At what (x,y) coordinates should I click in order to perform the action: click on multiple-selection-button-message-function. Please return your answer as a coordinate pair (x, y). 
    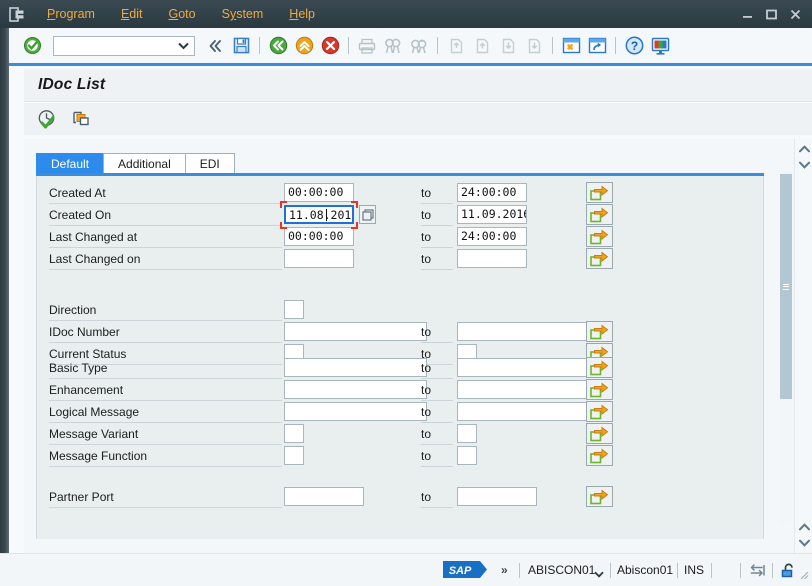
    Looking at the image, I should click on (599, 455).